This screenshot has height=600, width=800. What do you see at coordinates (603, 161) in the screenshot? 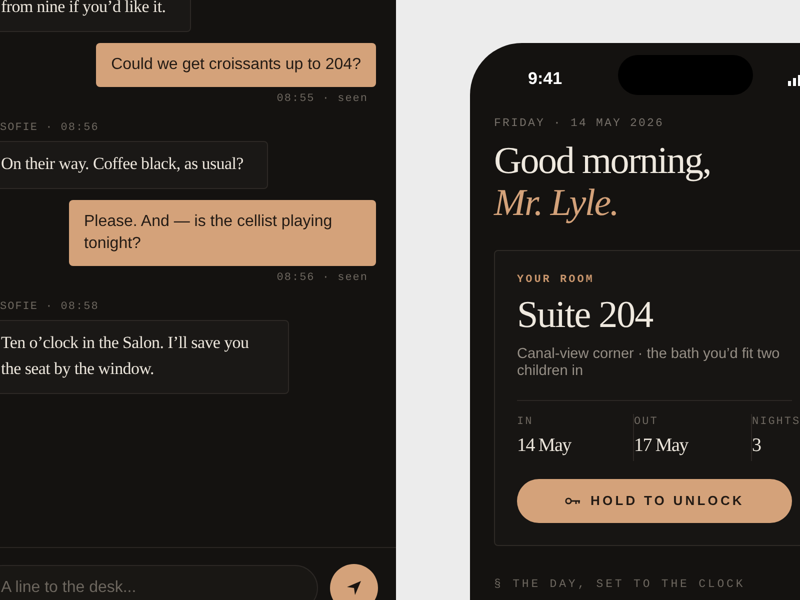
I see `greeting-heading: Good morning,` at bounding box center [603, 161].